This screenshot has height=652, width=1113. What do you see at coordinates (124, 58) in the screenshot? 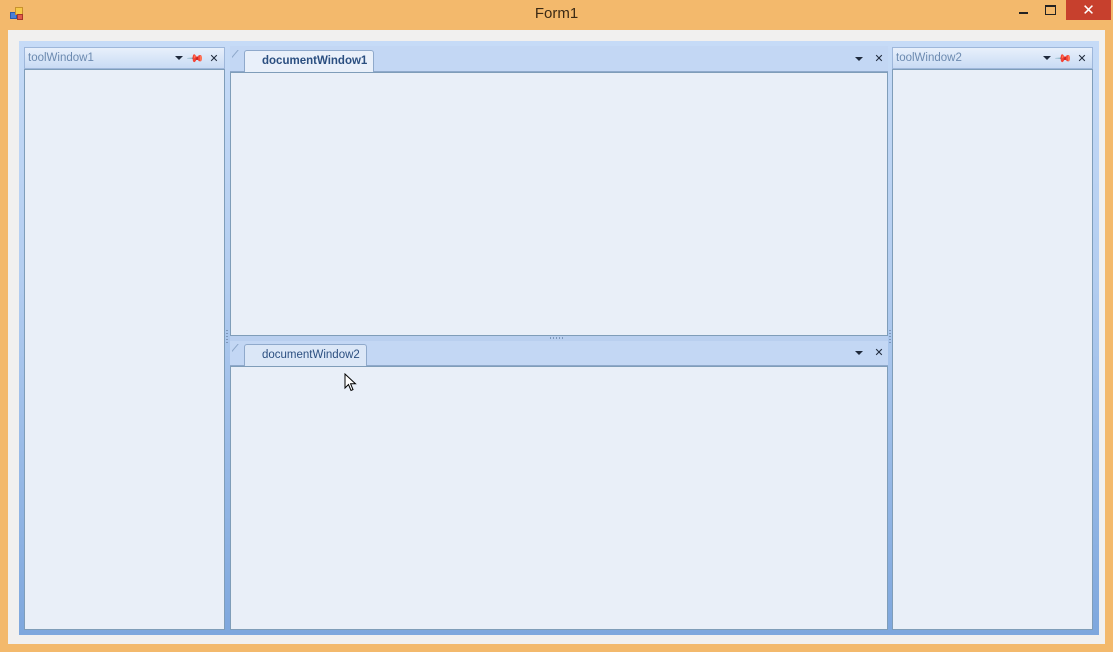
I see `tool-window-1-header: toolWindow1 📌 ✕` at bounding box center [124, 58].